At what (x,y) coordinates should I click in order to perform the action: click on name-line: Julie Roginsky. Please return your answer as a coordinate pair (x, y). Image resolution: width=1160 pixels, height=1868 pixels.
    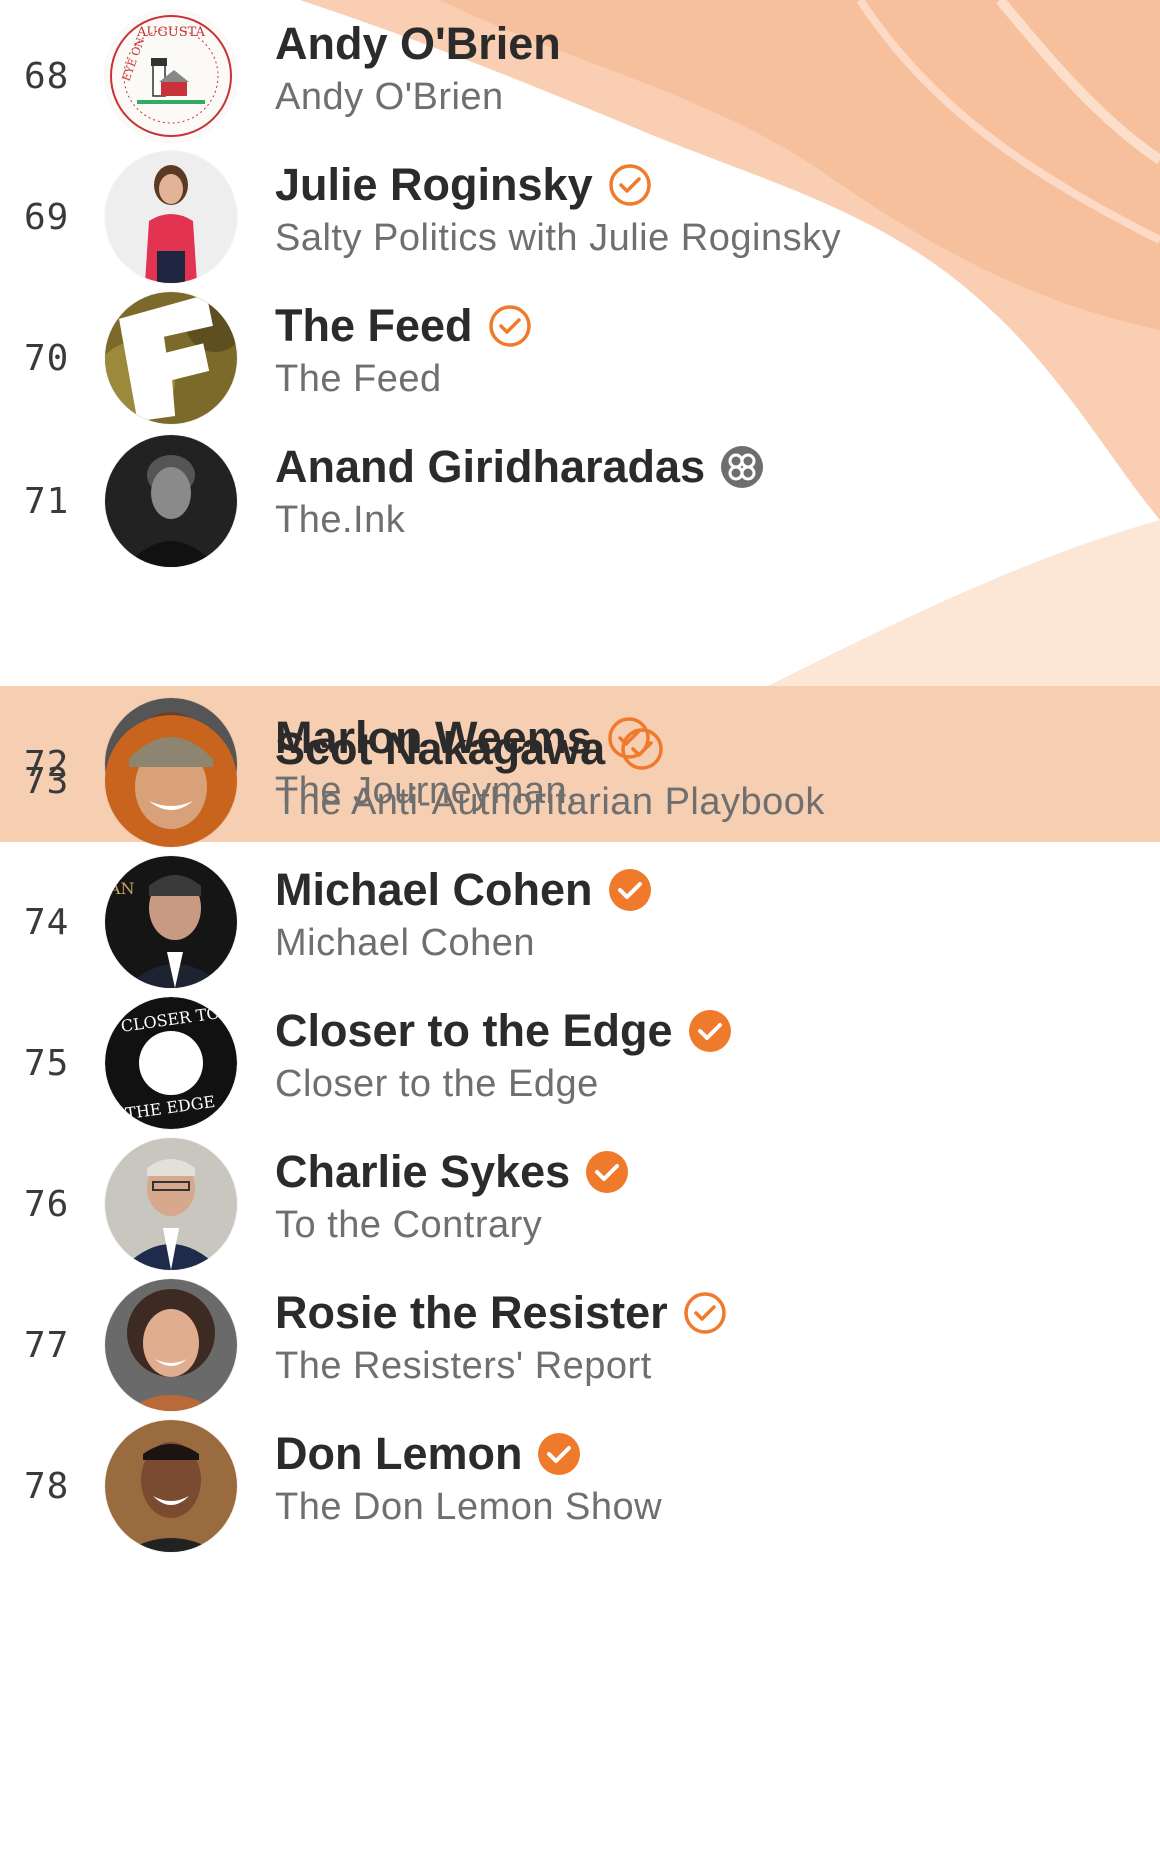
    Looking at the image, I should click on (558, 185).